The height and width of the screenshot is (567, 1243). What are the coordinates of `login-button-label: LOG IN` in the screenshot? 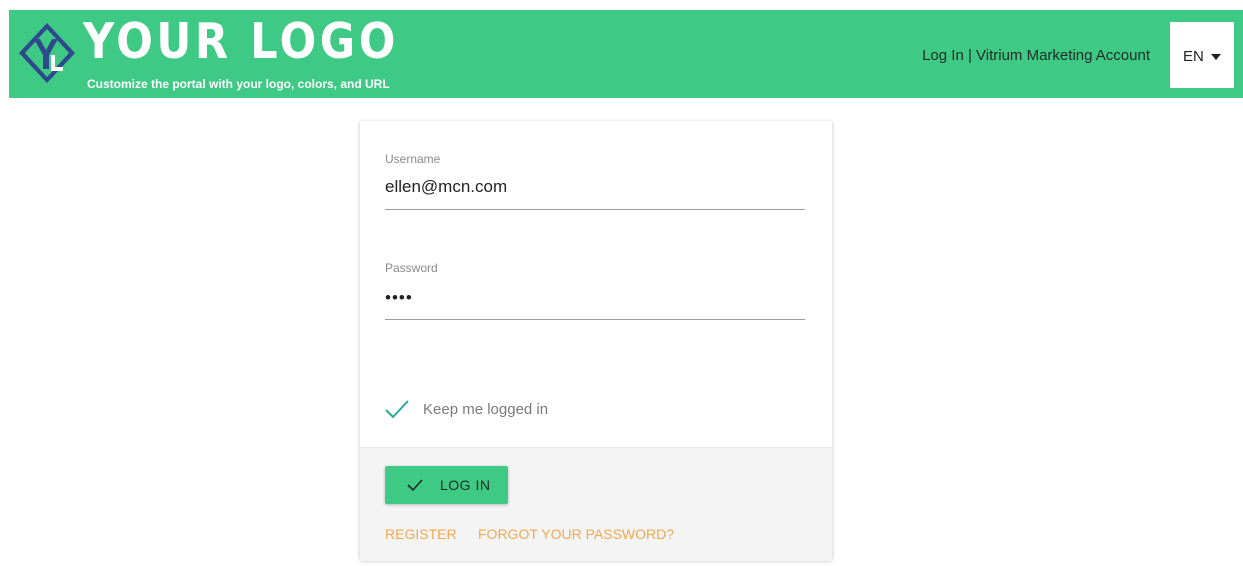 It's located at (465, 485).